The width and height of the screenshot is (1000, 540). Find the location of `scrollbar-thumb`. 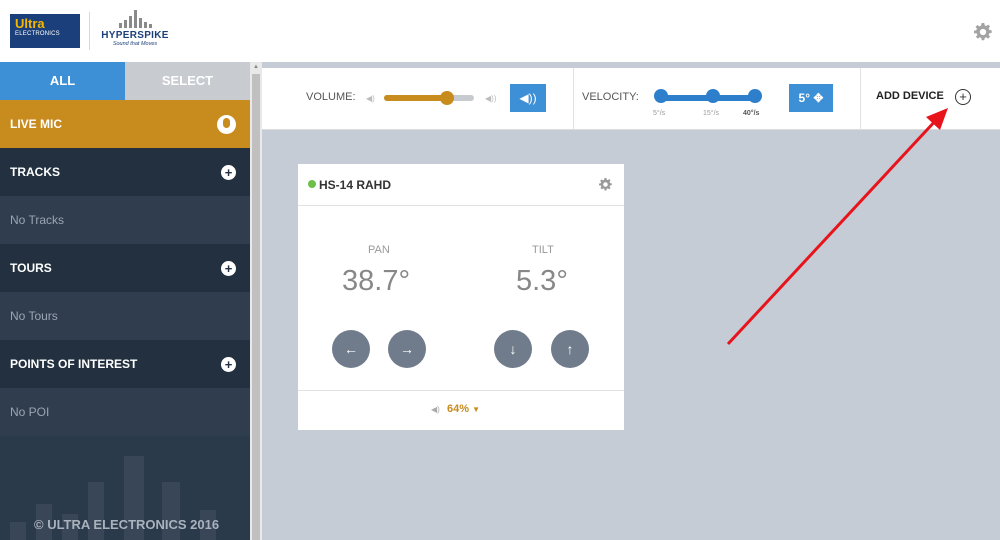

scrollbar-thumb is located at coordinates (256, 307).